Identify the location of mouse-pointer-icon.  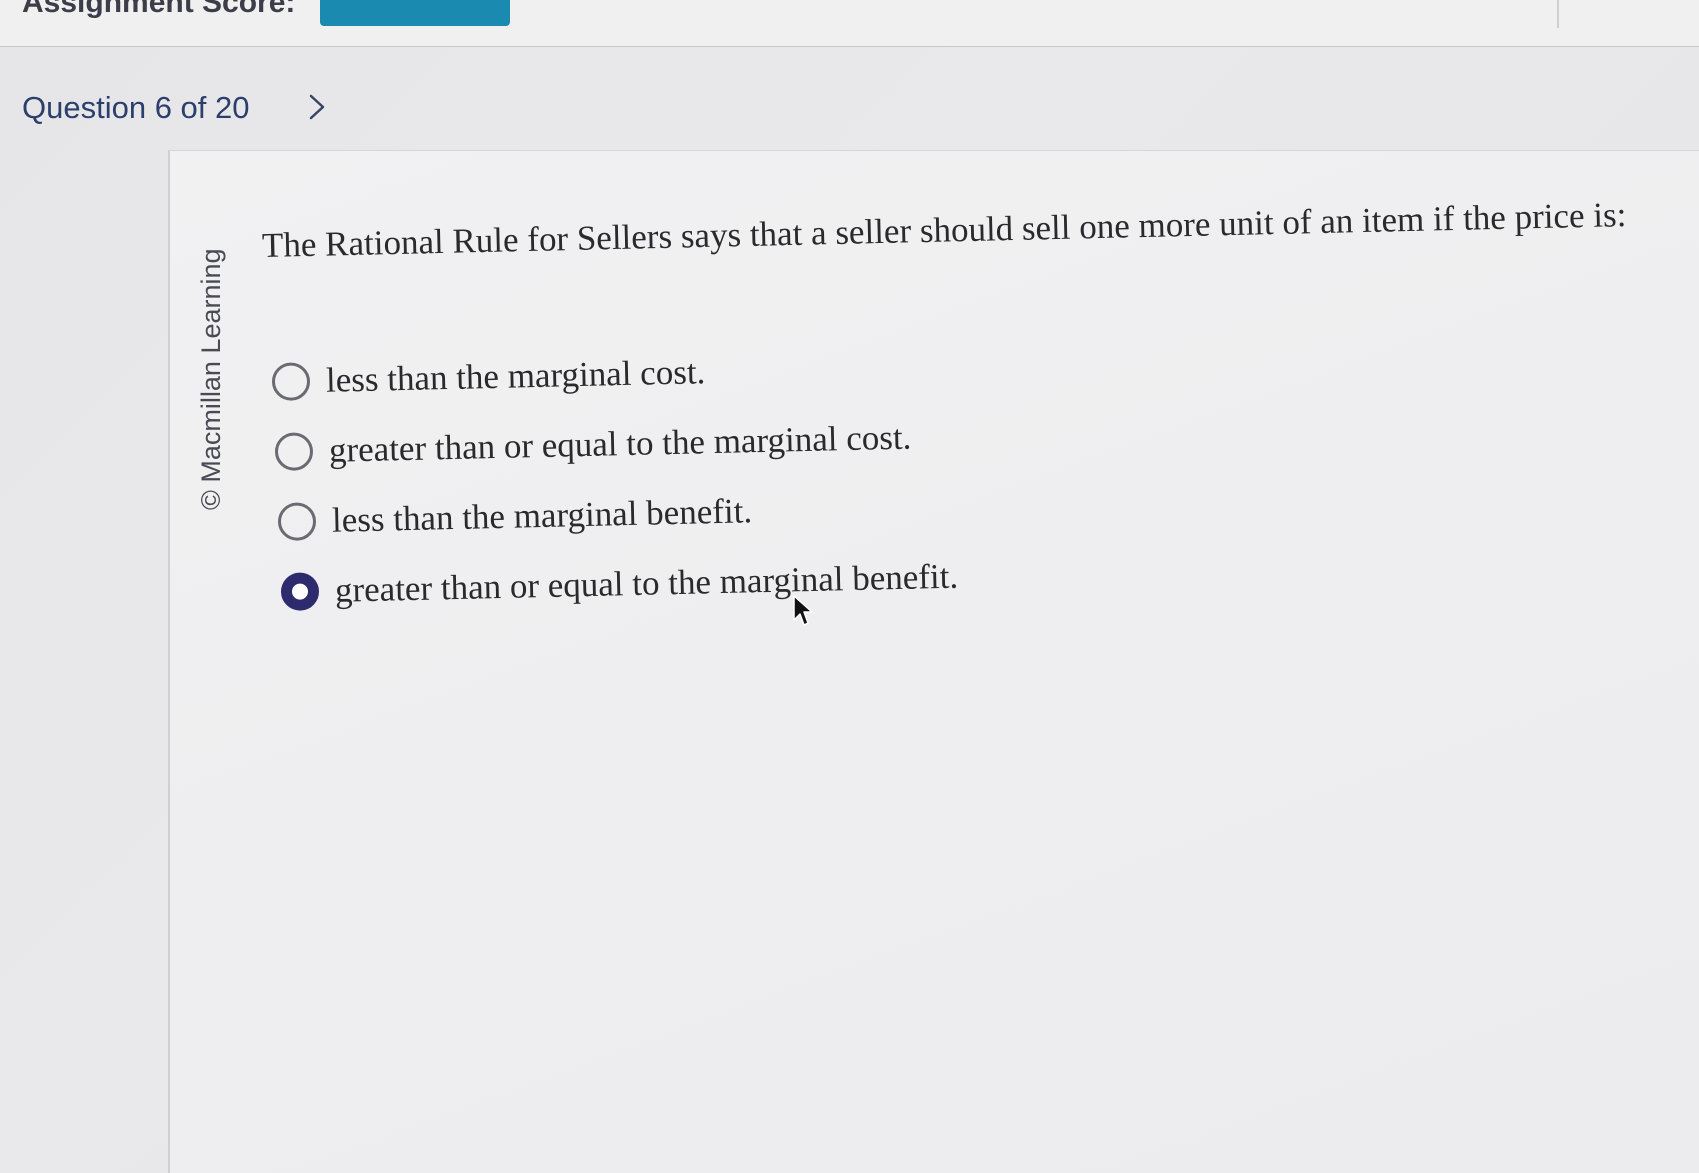
(803, 610).